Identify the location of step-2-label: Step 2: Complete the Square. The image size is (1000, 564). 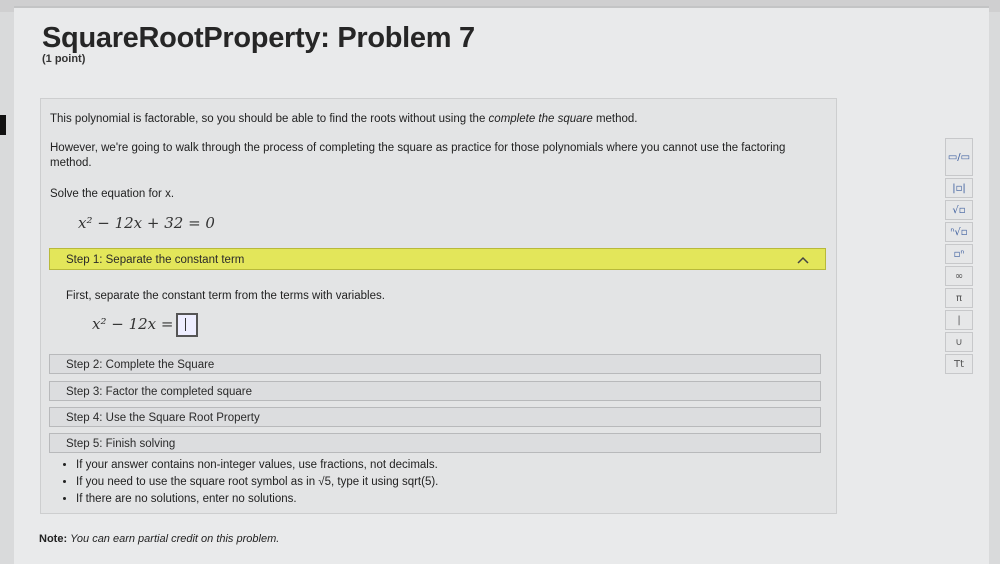
(140, 365).